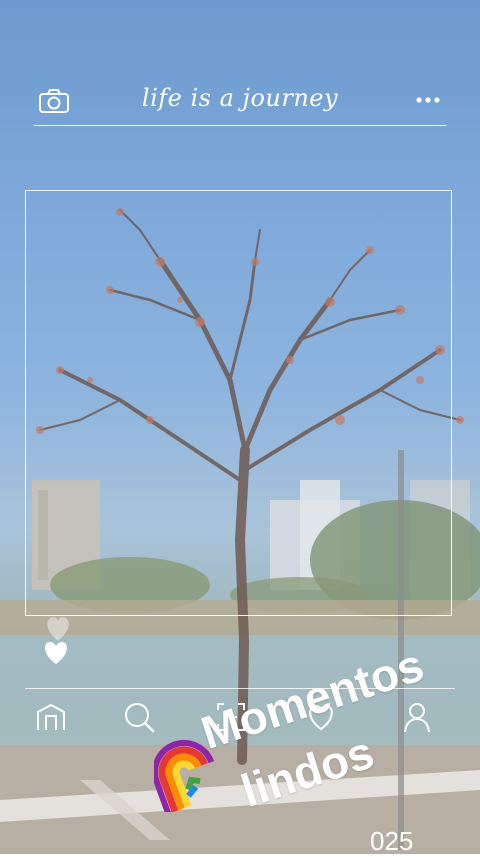  What do you see at coordinates (392, 841) in the screenshot?
I see `year-fragment: 025` at bounding box center [392, 841].